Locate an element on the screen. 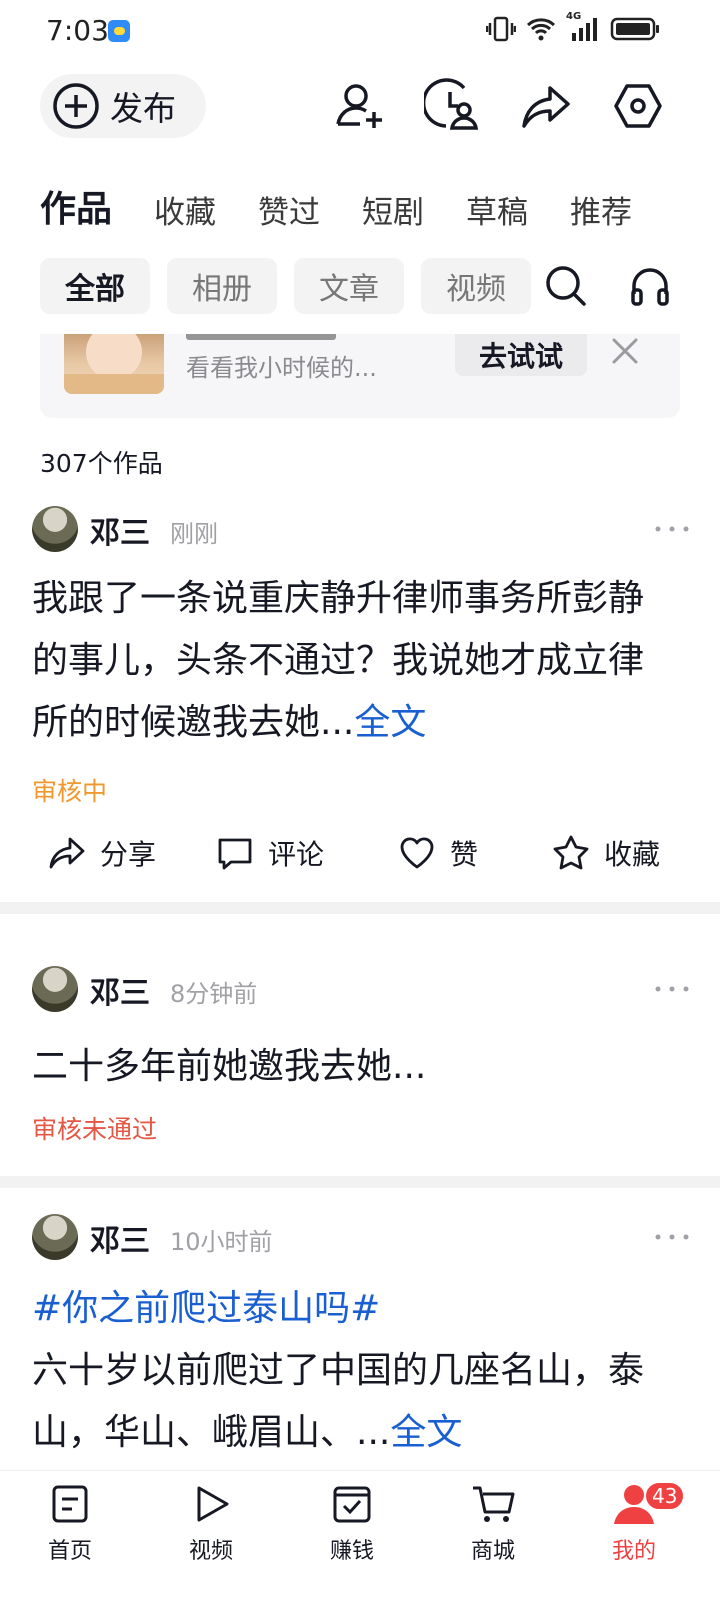 The width and height of the screenshot is (720, 1604). add-friend-icon is located at coordinates (360, 106).